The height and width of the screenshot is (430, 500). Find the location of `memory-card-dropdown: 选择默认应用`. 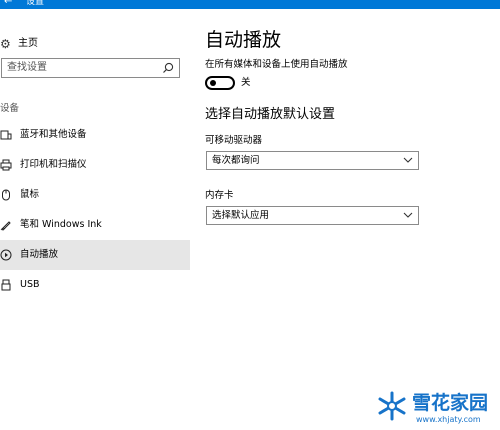

memory-card-dropdown: 选择默认应用 is located at coordinates (312, 215).